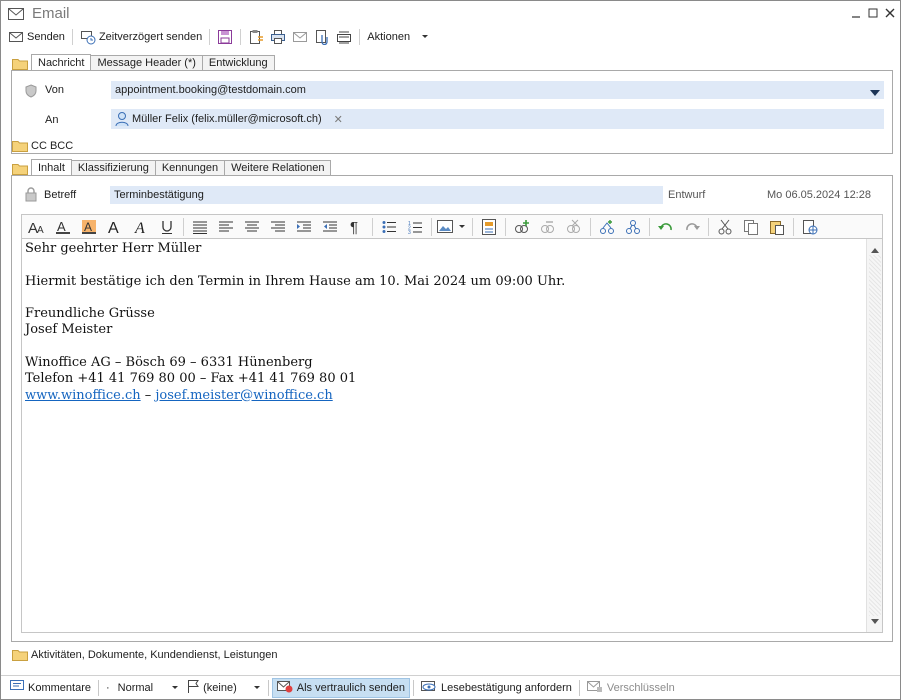 The height and width of the screenshot is (700, 901). I want to click on window-title: Email, so click(51, 13).